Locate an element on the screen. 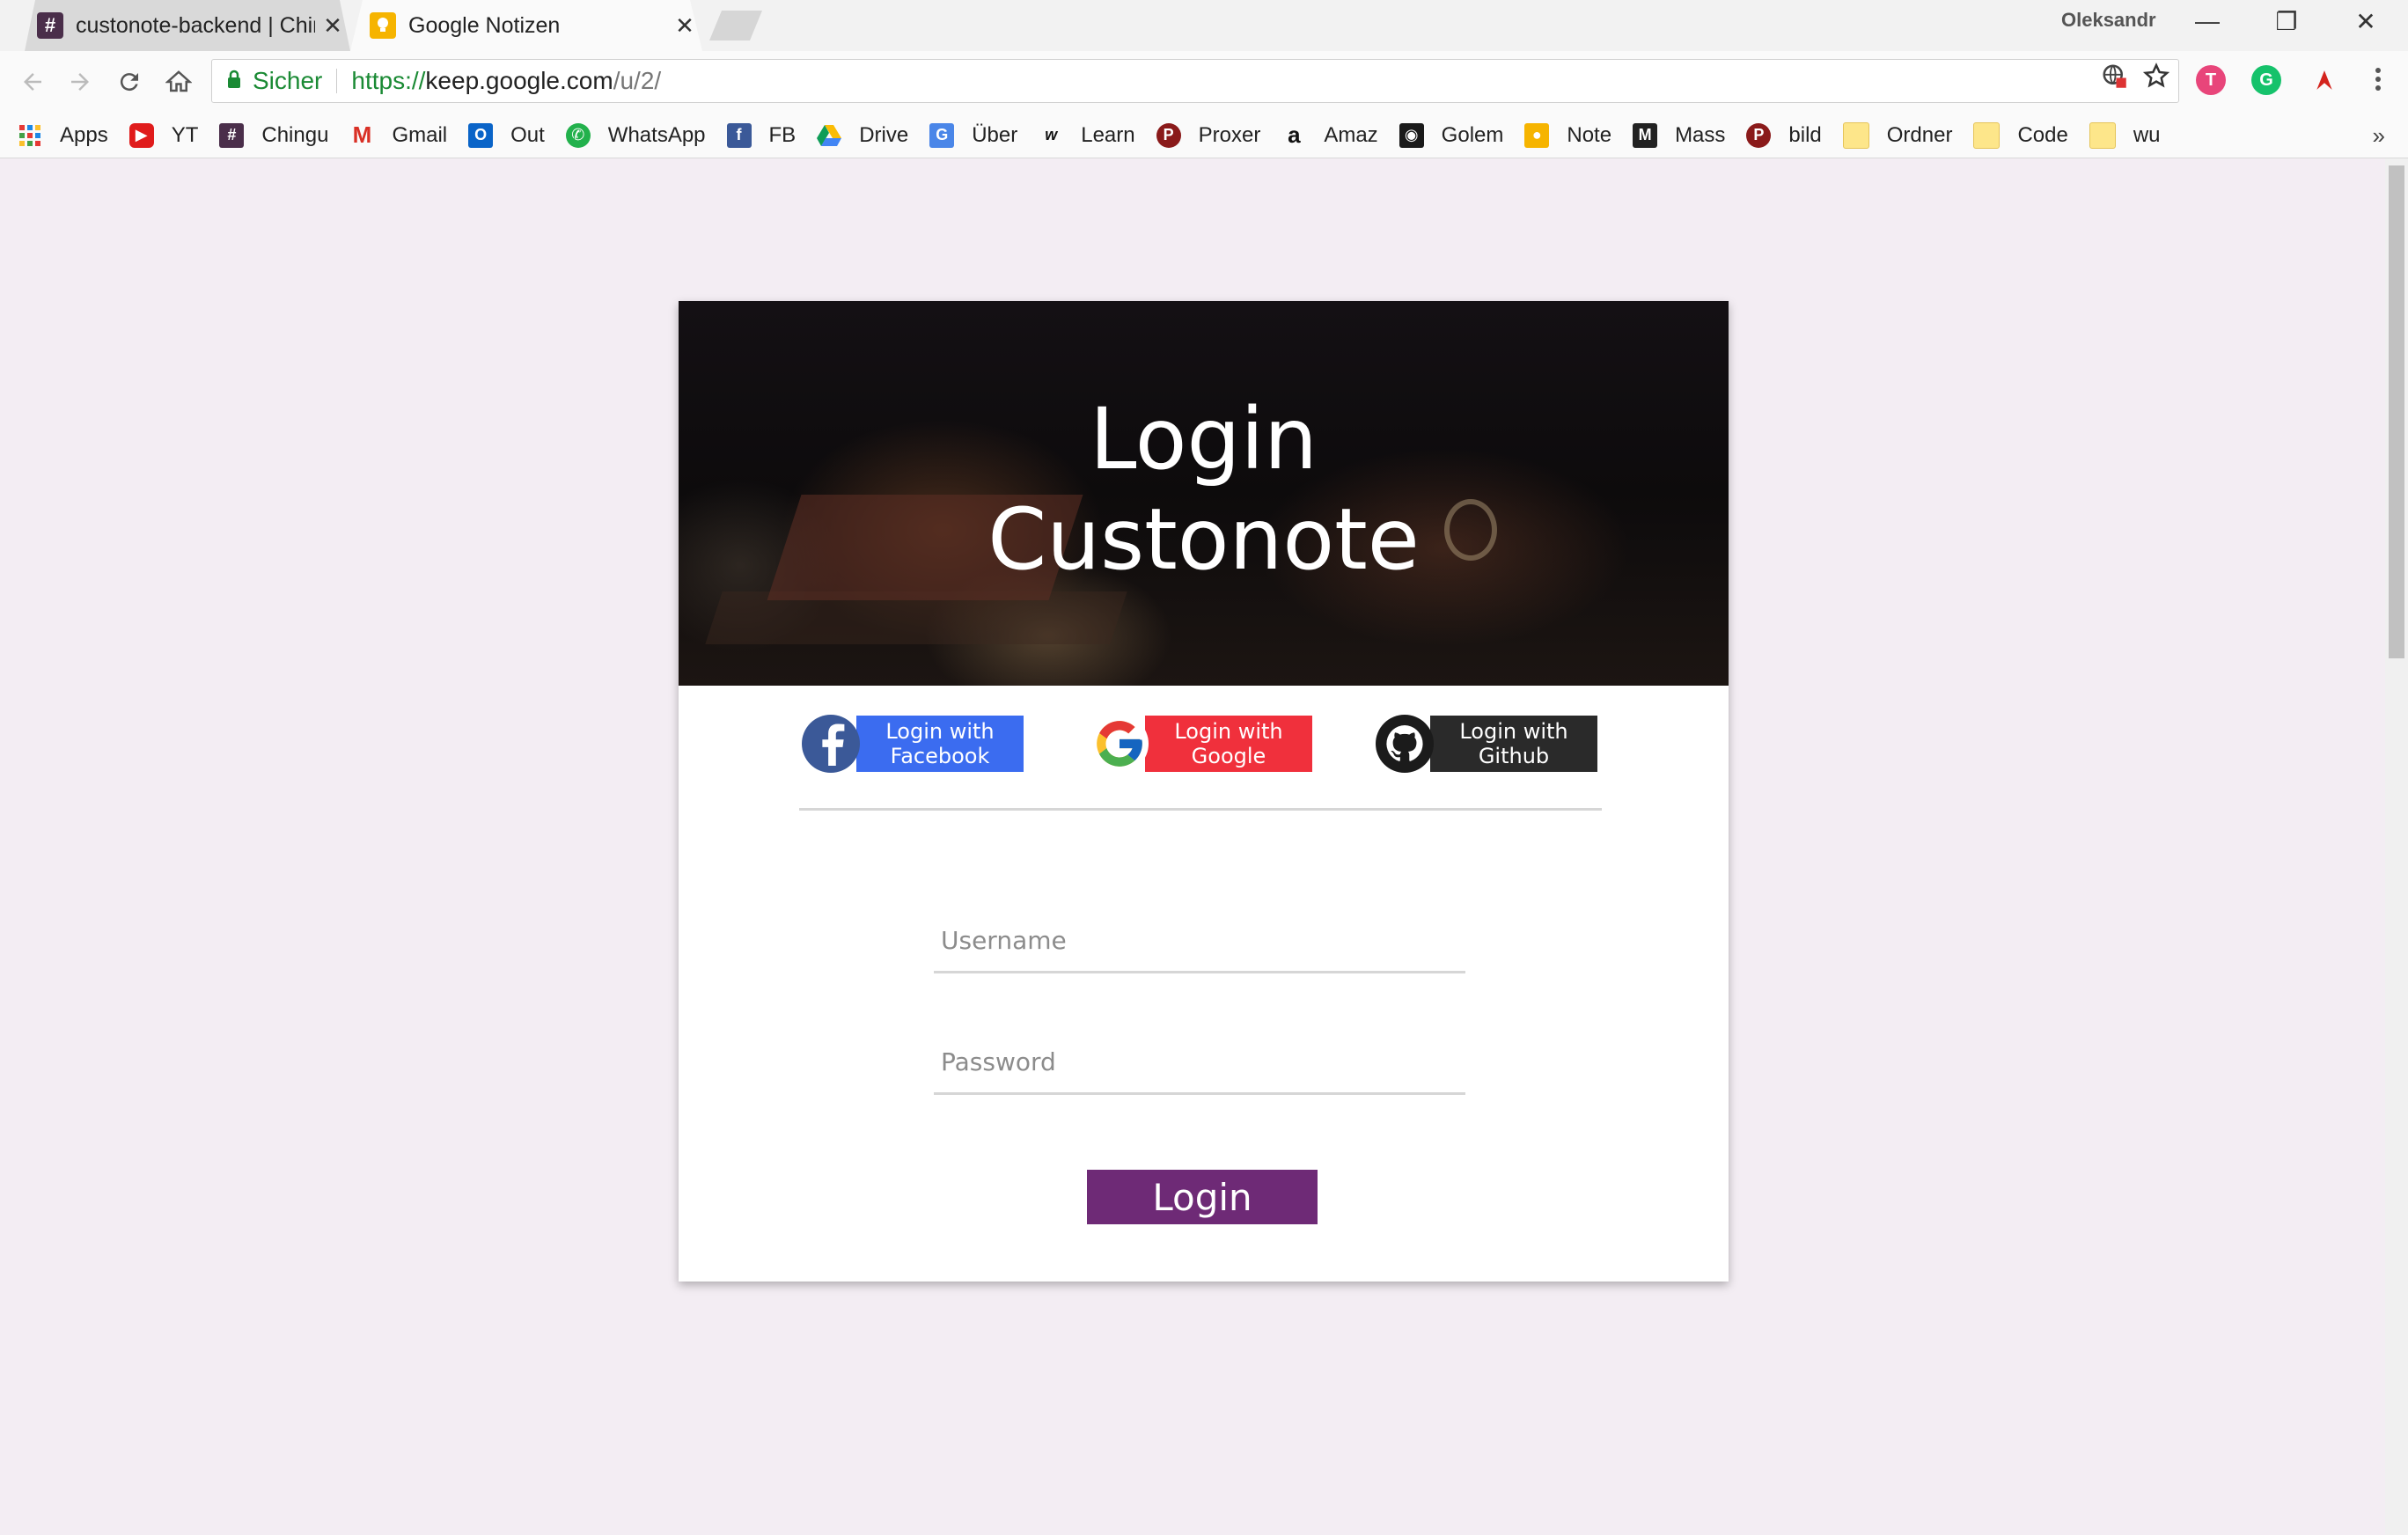  username-field is located at coordinates (1199, 941).